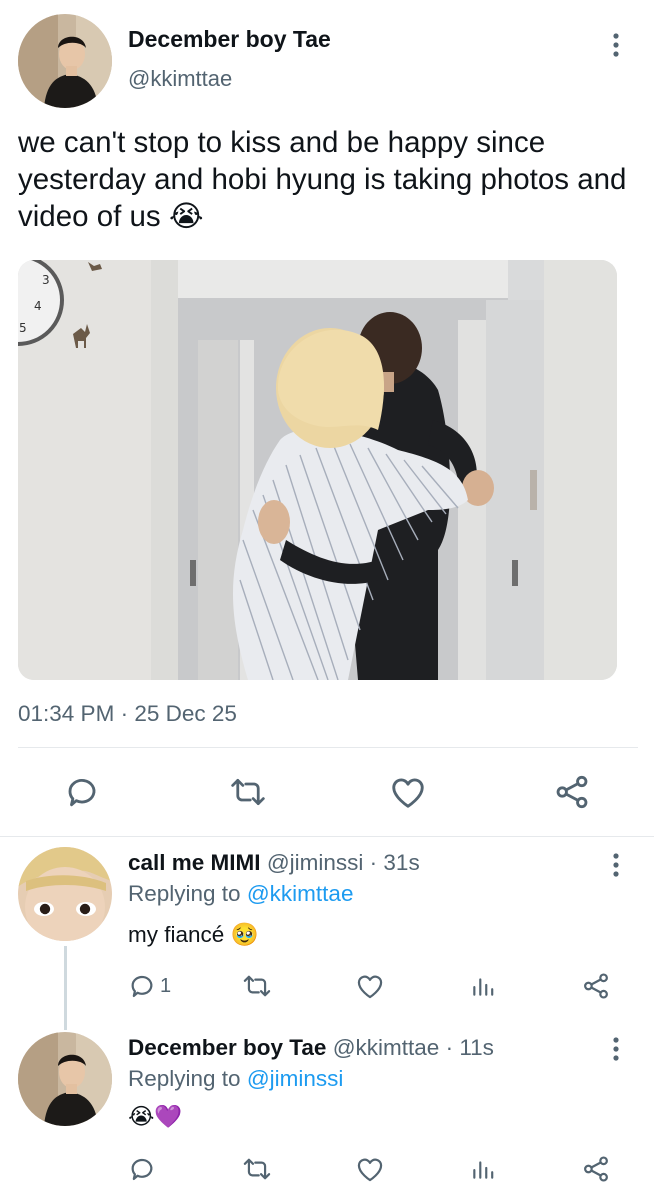 Image resolution: width=654 pixels, height=1200 pixels. Describe the element at coordinates (386, 1047) in the screenshot. I see `reply-author-handle: @kkimttae` at that location.